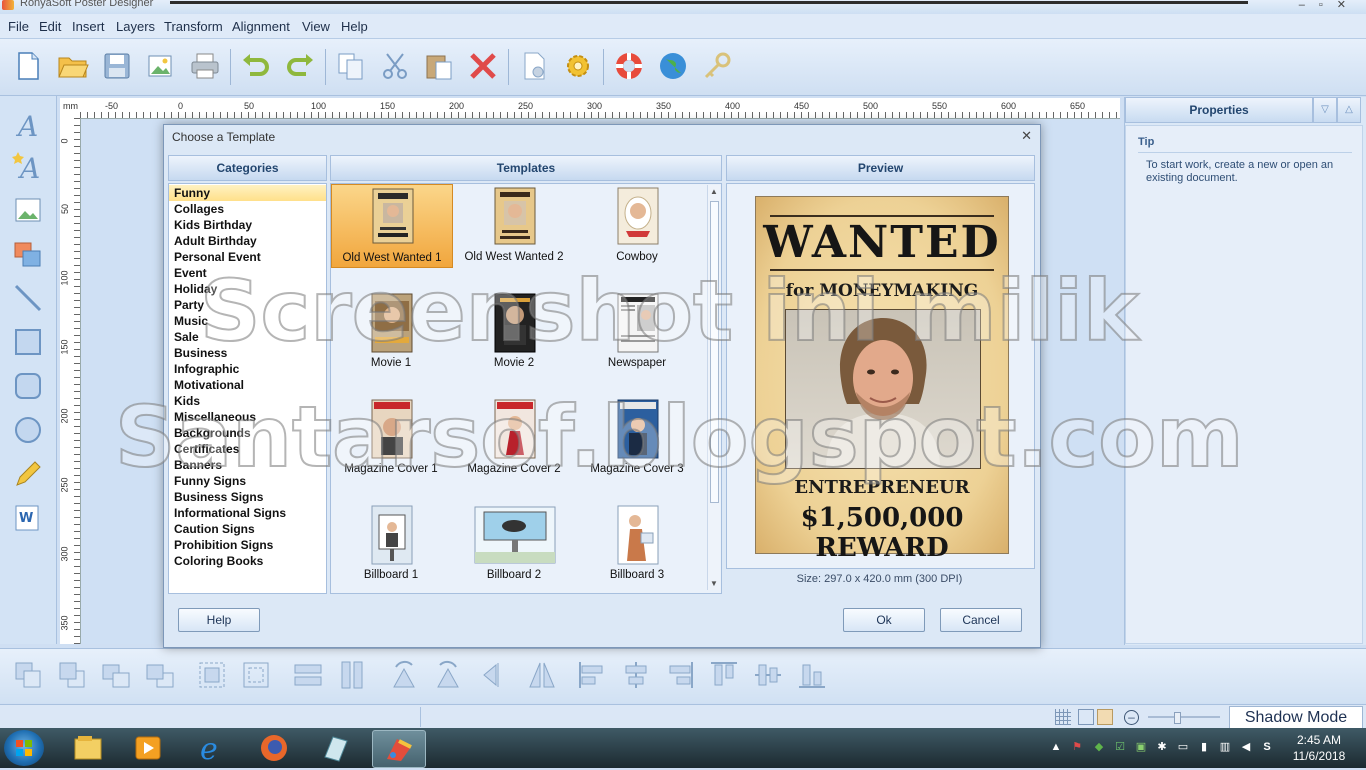 This screenshot has width=1366, height=770. I want to click on tray-check-icon: ☑, so click(1120, 747).